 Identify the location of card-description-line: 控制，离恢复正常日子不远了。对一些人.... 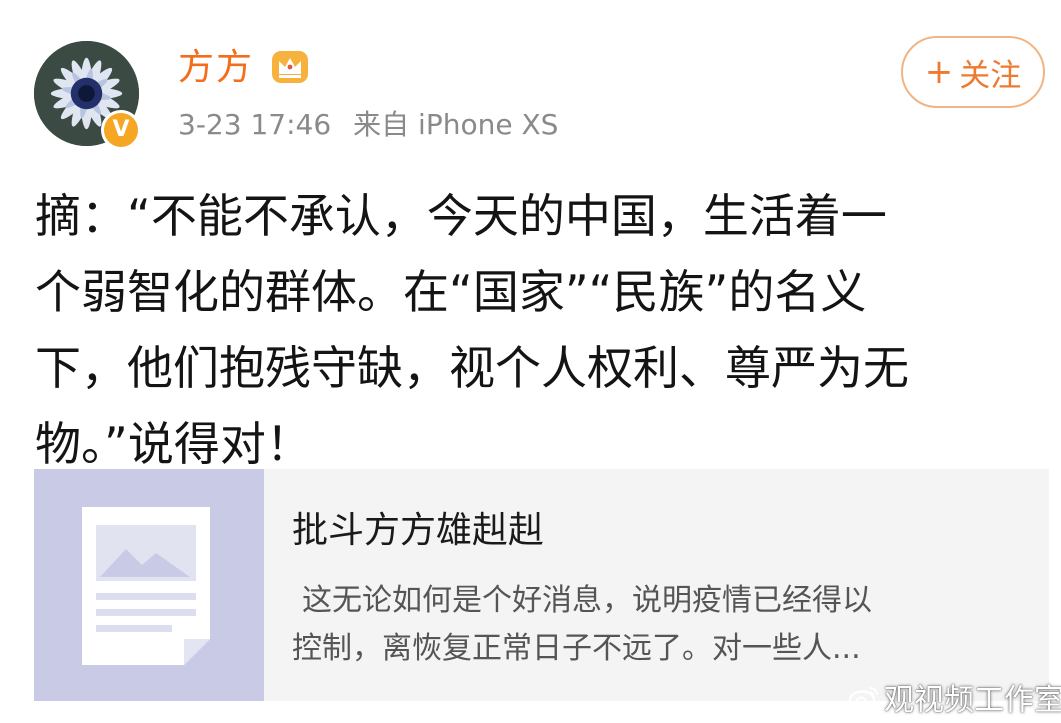
(576, 648).